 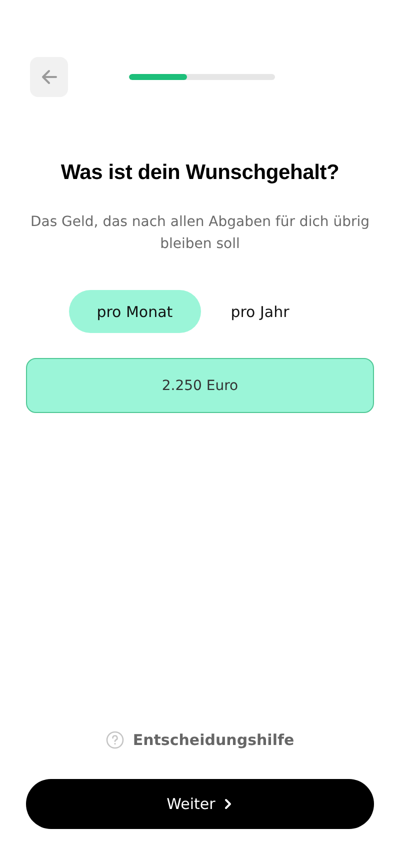 What do you see at coordinates (228, 804) in the screenshot?
I see `chevron-right-icon` at bounding box center [228, 804].